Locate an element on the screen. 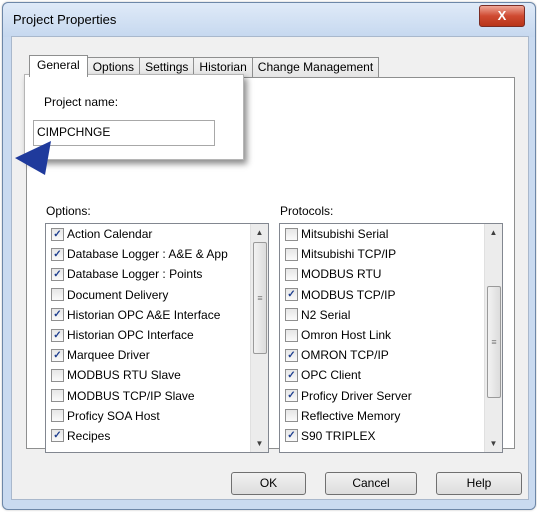  list-item: ✓ Marquee Driver is located at coordinates (157, 355).